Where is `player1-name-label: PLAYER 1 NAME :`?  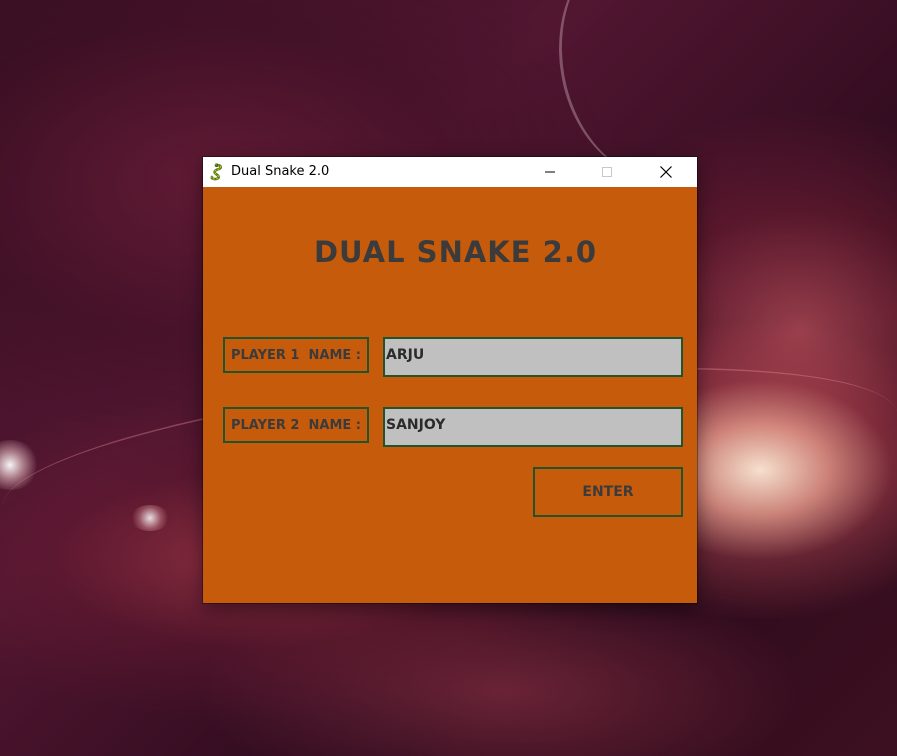
player1-name-label: PLAYER 1 NAME : is located at coordinates (296, 355).